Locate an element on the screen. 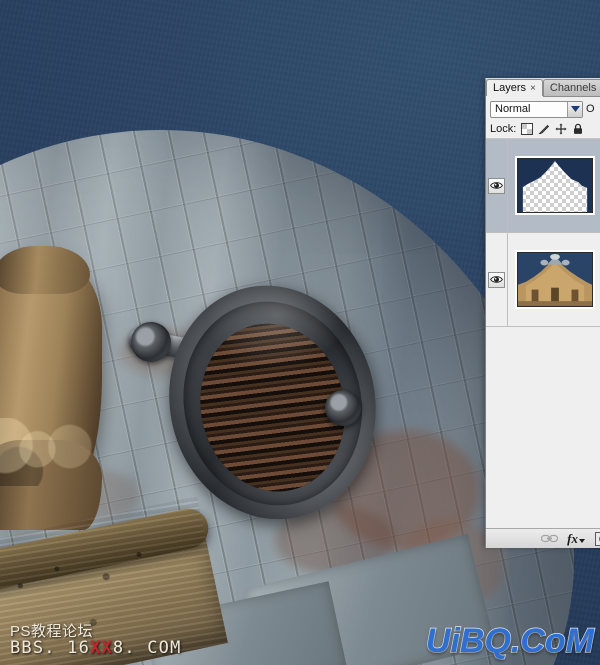  blend-mode-value: Normal is located at coordinates (513, 109).